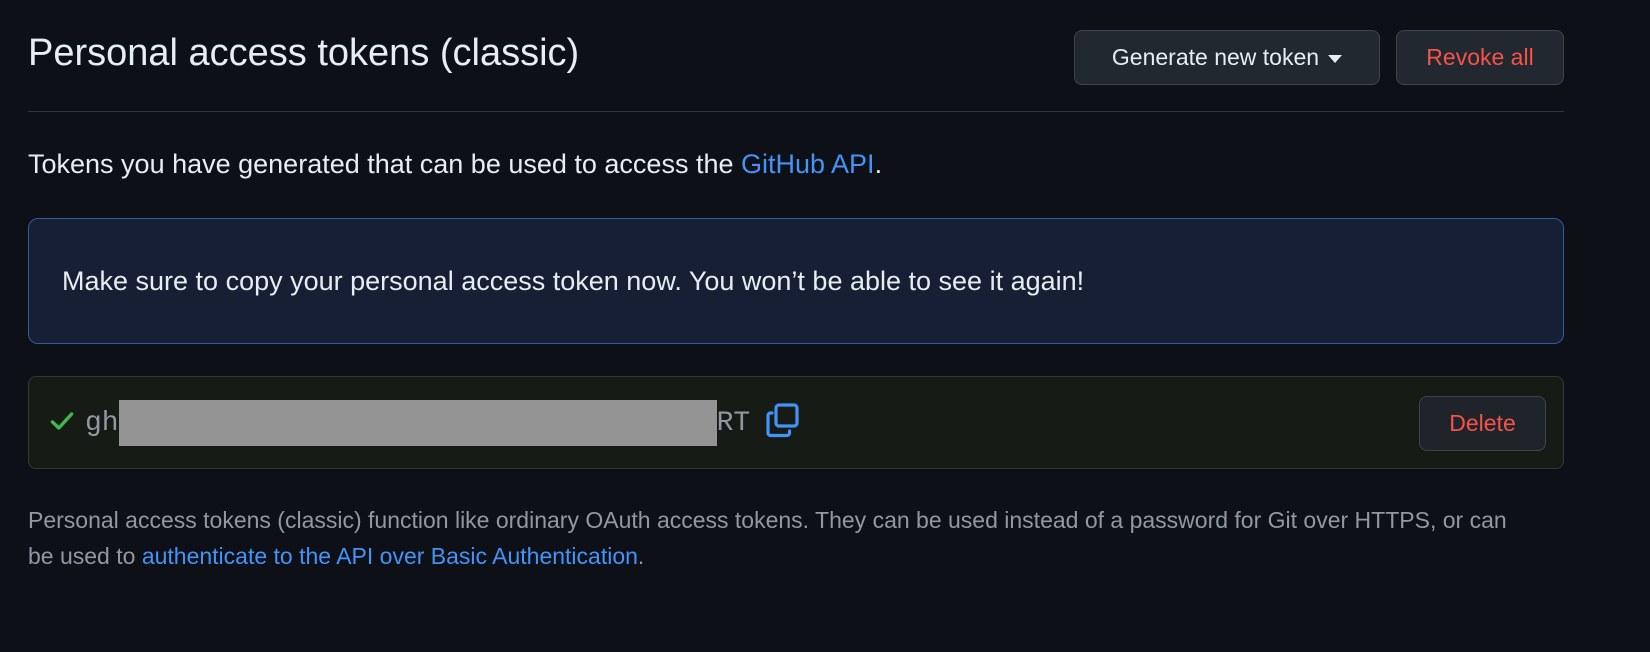 This screenshot has width=1650, height=652. Describe the element at coordinates (62, 421) in the screenshot. I see `check-icon` at that location.